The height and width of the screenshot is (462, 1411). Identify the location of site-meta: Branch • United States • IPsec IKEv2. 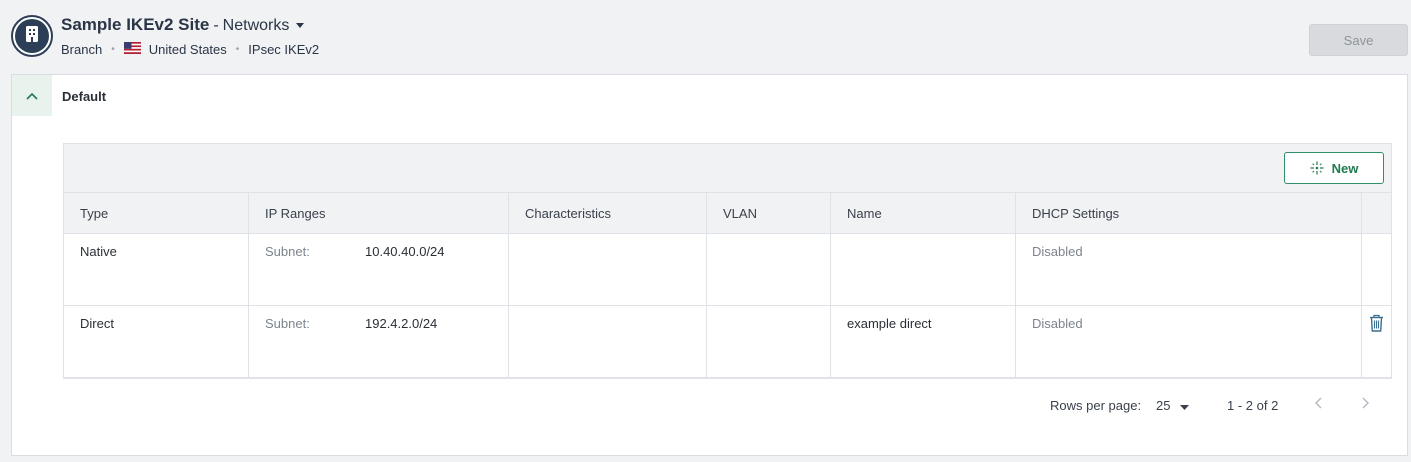
(190, 49).